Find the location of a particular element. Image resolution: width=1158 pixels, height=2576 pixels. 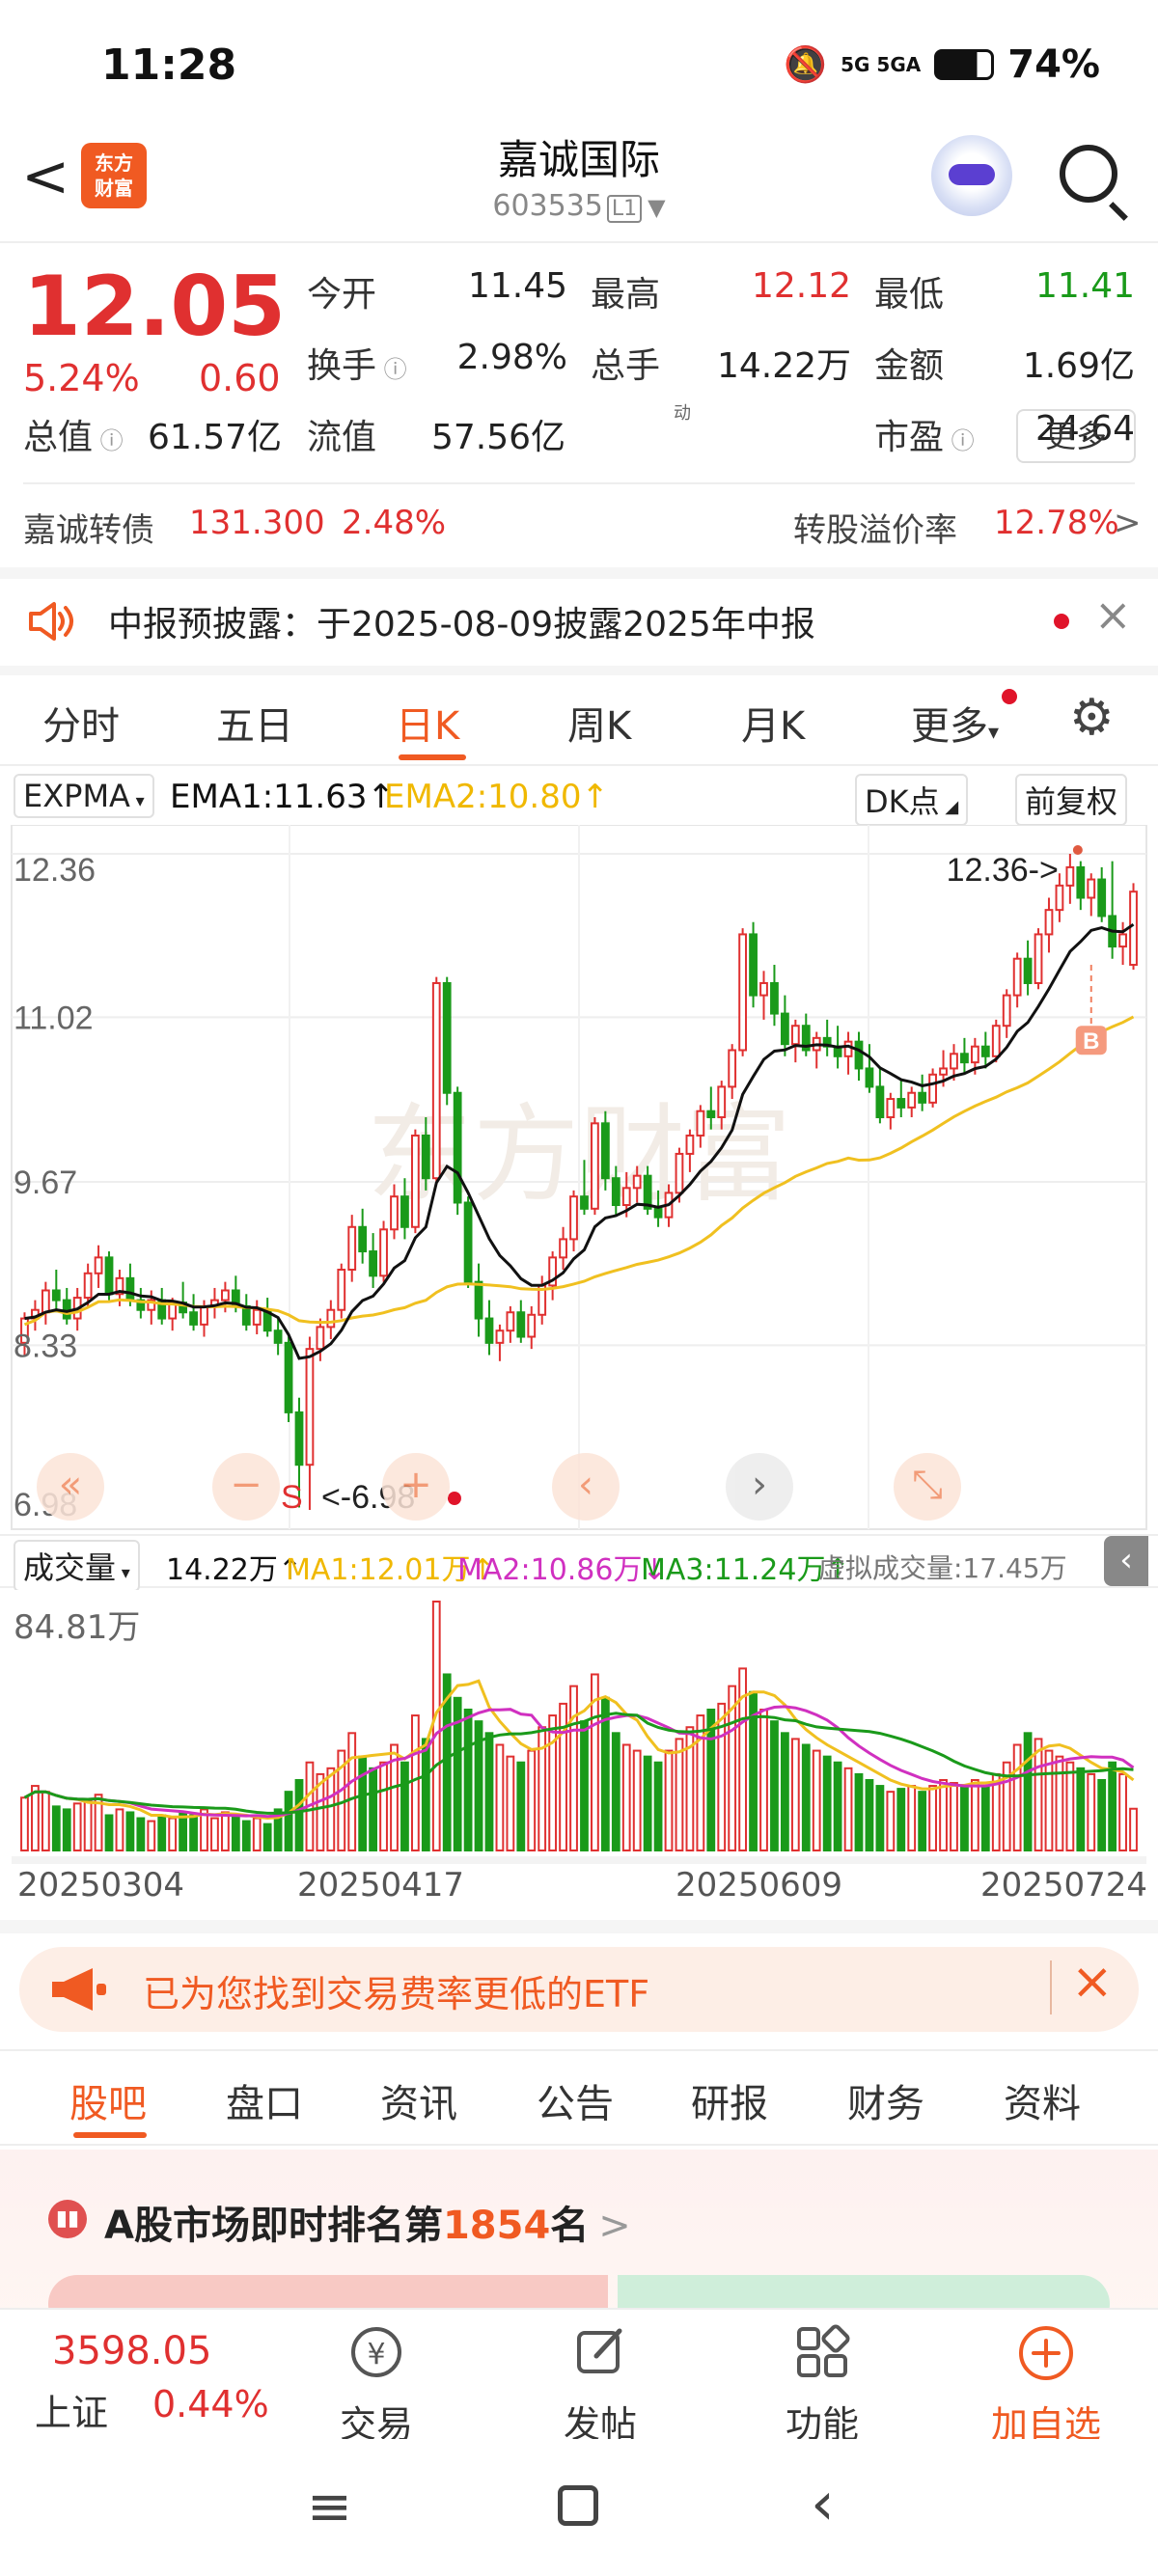

status-right: 🔕 5G 5GA 74% is located at coordinates (942, 64).